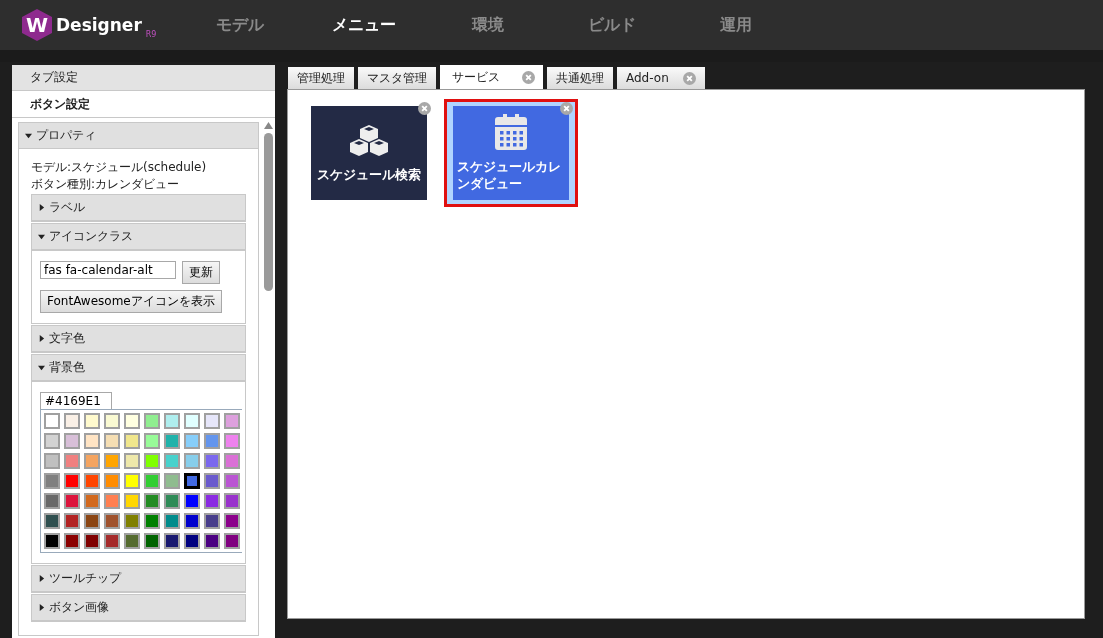 The width and height of the screenshot is (1103, 638). I want to click on sidebar-section: タブ設定, so click(143, 78).